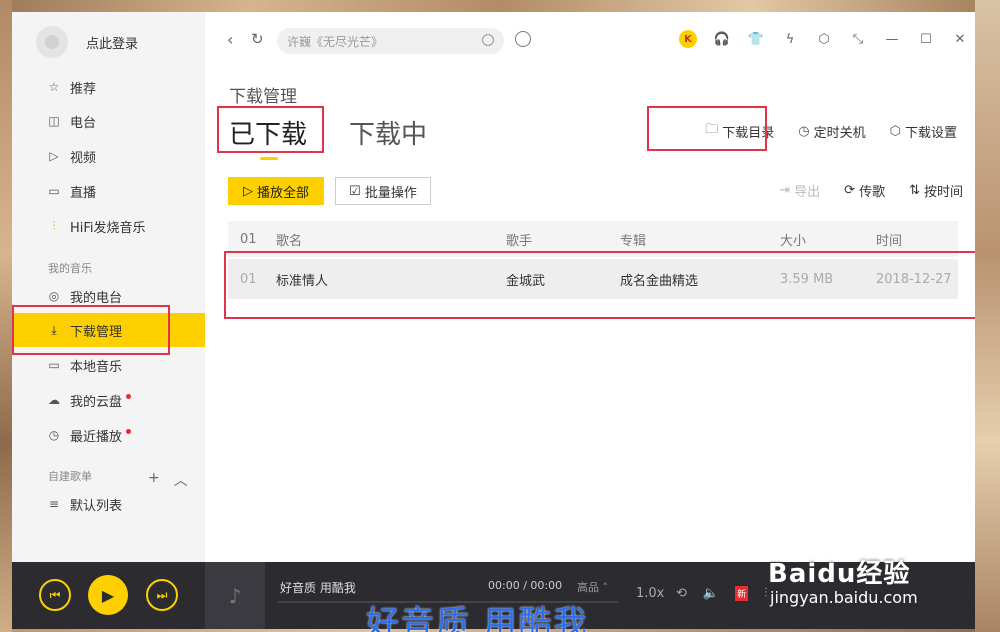  Describe the element at coordinates (270, 129) in the screenshot. I see `annotation-box-downloaded-tab` at that location.